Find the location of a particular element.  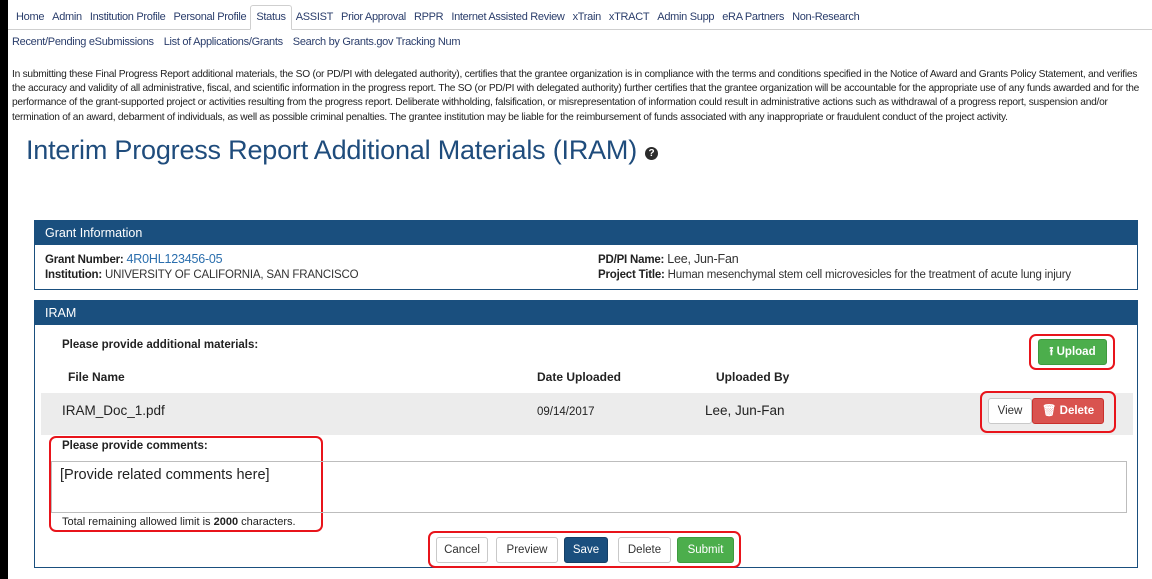

limit-suffix: characters. is located at coordinates (267, 522).